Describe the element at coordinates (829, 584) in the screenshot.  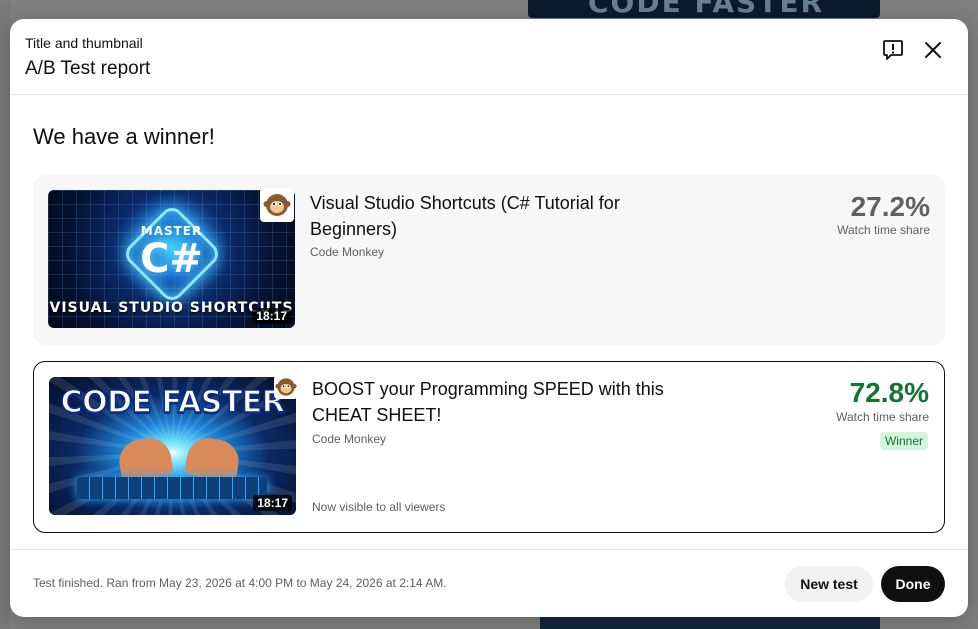
I see `new-test-button: New test` at that location.